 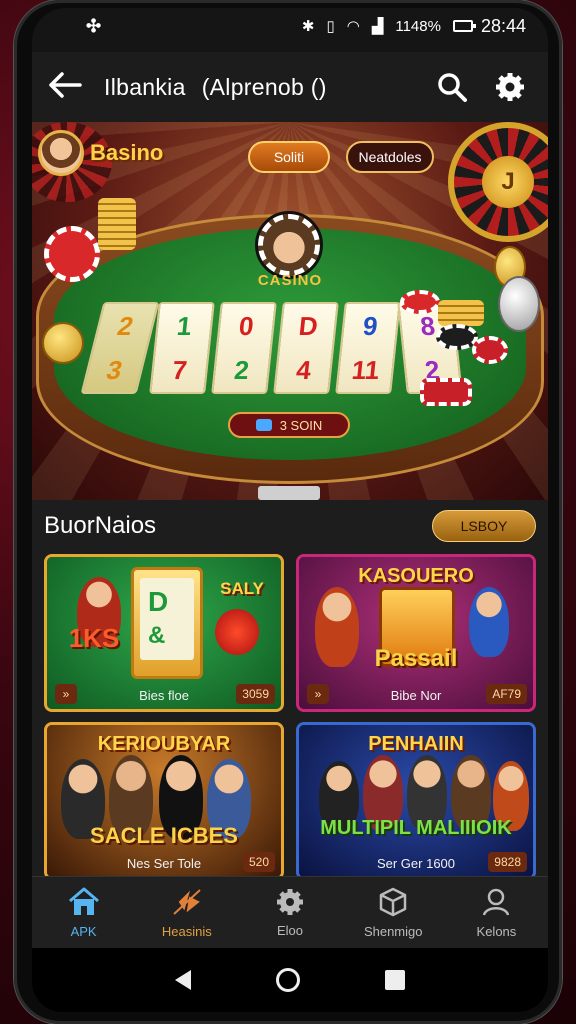 I want to click on card-title: PENHAIIN, so click(x=416, y=744).